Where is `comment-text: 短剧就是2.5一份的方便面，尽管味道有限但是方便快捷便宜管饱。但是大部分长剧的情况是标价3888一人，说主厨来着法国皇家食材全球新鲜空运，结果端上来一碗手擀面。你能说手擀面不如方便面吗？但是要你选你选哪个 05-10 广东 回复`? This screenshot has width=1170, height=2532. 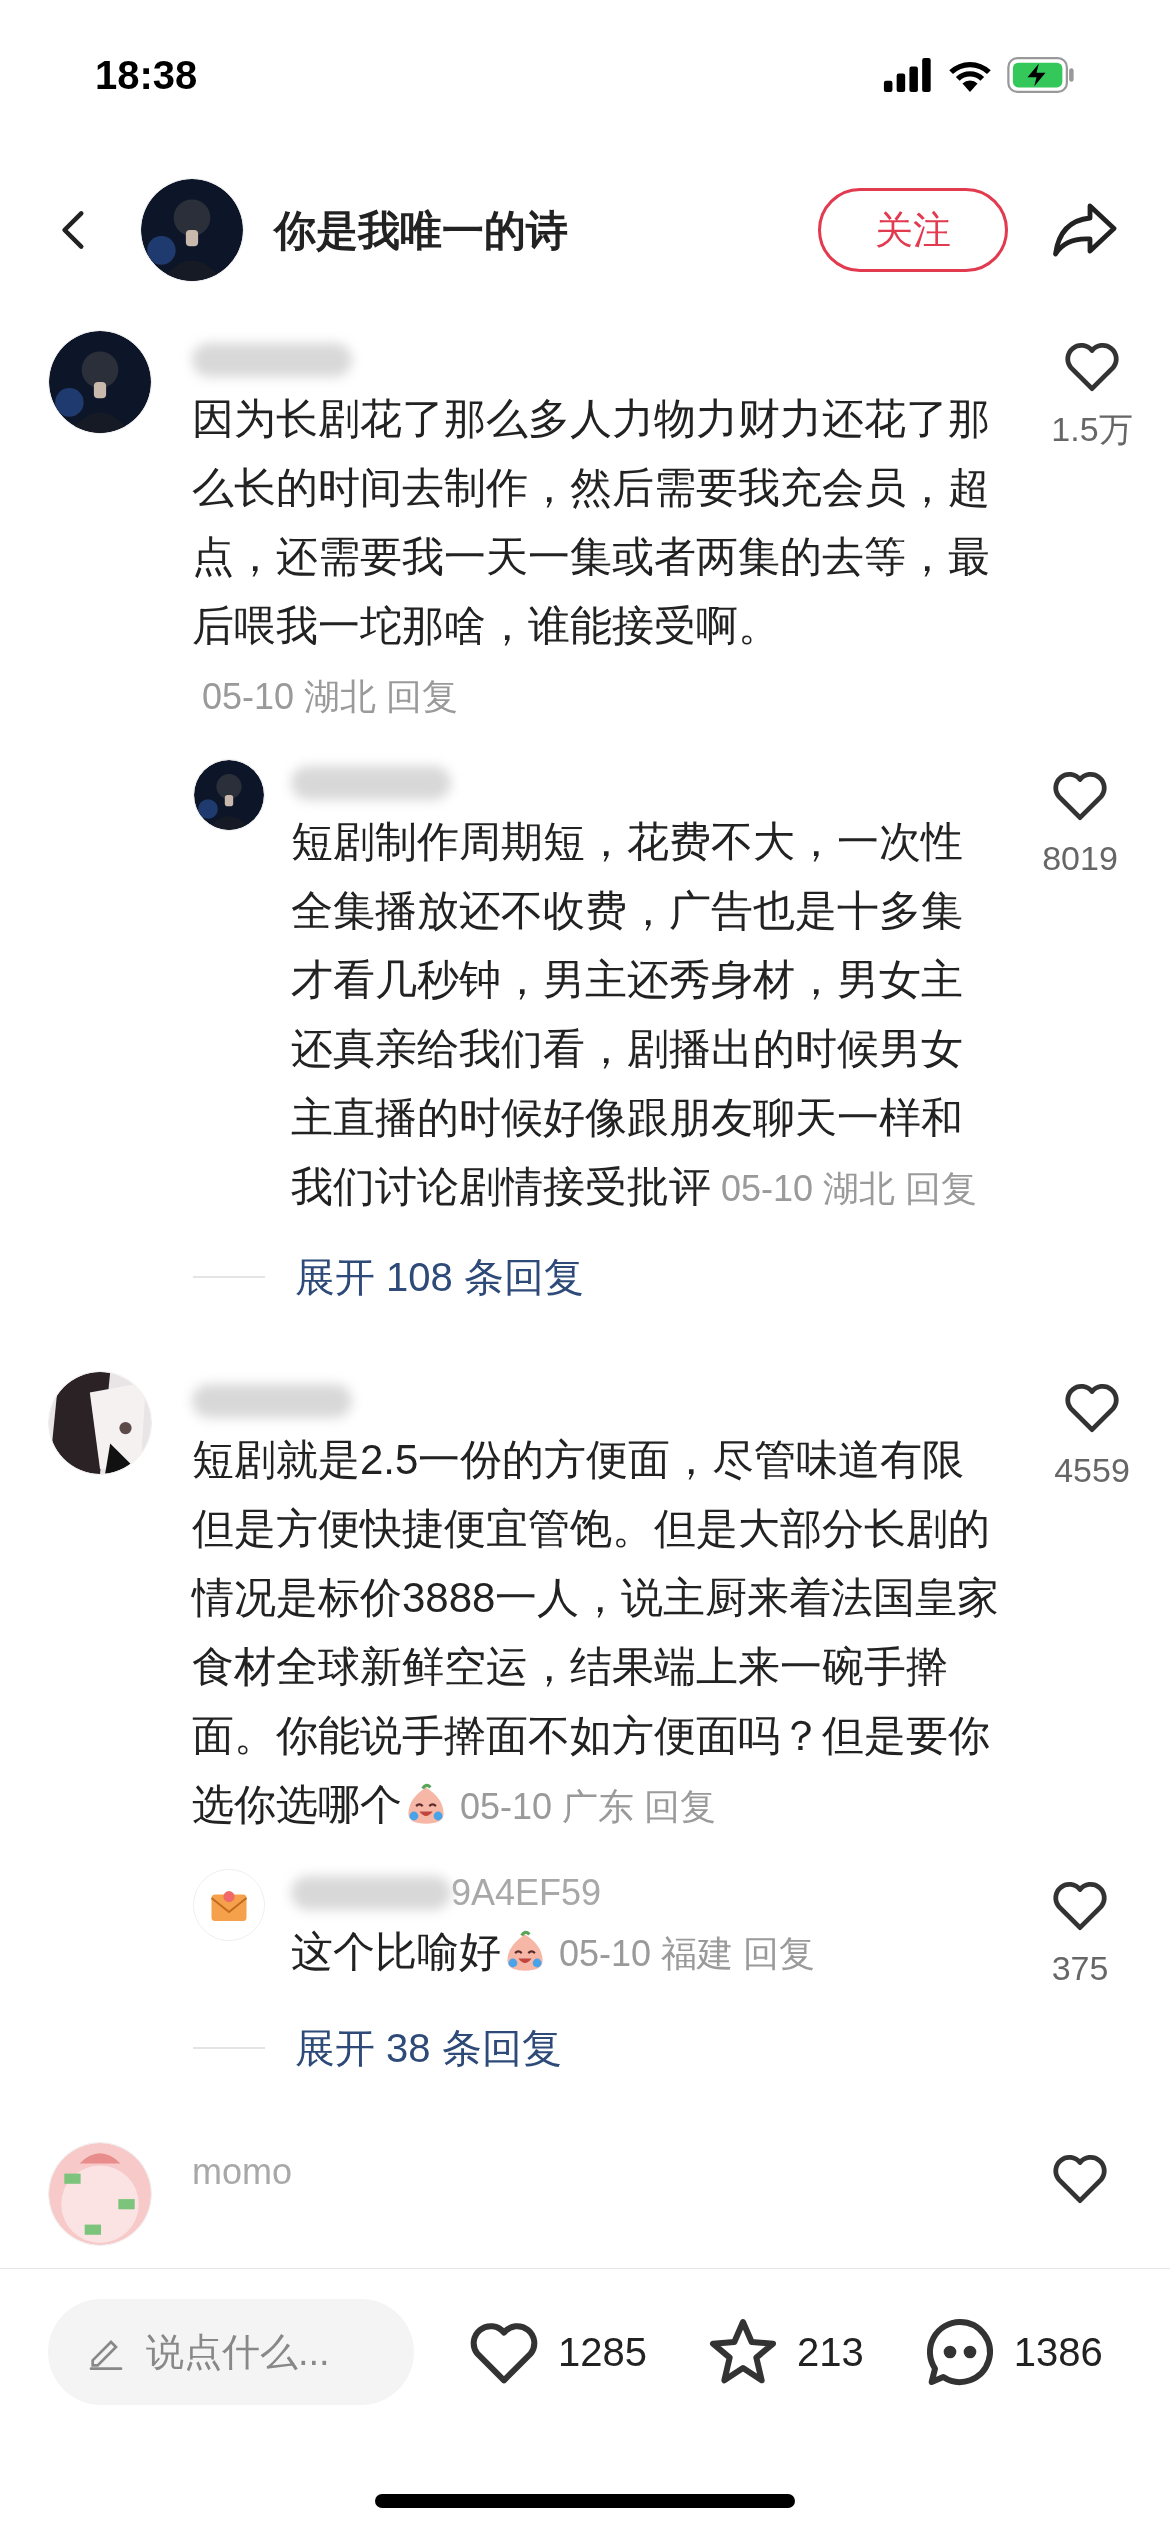
comment-text: 短剧就是2.5一份的方便面，尽管味道有限但是方便快捷便宜管饱。但是大部分长剧的情况是标价3888一人，说主厨来着法国皇家食材全球新鲜空运，结果端上来一碗手擀面。你能说手擀面不如方便面吗？但是要你选你选哪个 05-10 广东 回复 is located at coordinates (596, 1632).